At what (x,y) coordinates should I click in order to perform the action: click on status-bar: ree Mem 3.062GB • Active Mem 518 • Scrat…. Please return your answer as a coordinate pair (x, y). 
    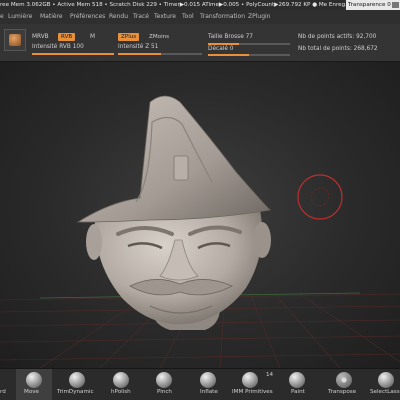
    Looking at the image, I should click on (200, 5).